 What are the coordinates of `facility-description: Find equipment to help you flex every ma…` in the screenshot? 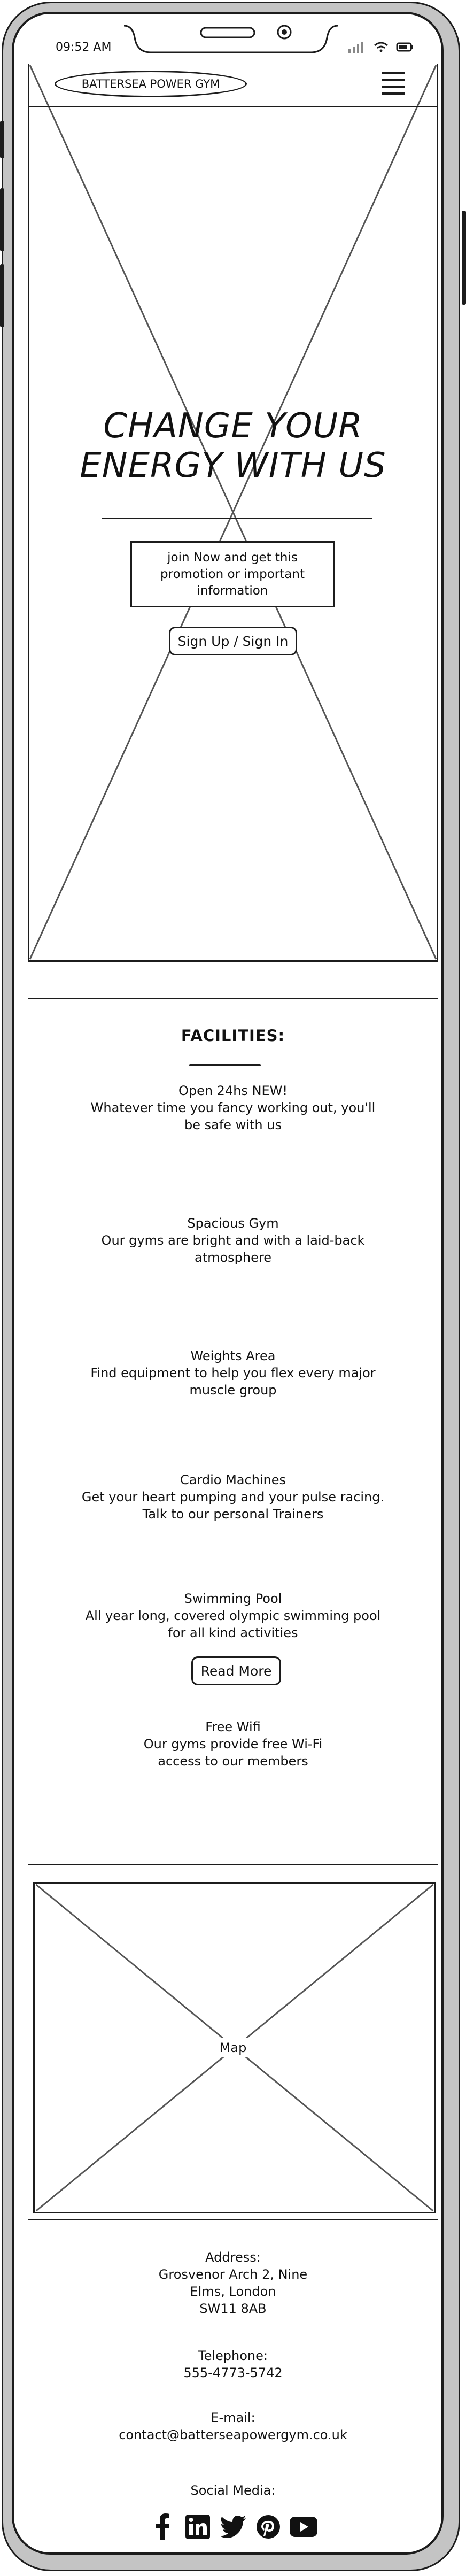 It's located at (233, 1373).